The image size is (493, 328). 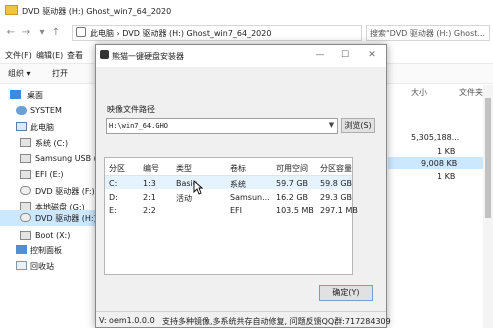 I want to click on version-text: V: oem1.0.0.0, so click(x=127, y=320).